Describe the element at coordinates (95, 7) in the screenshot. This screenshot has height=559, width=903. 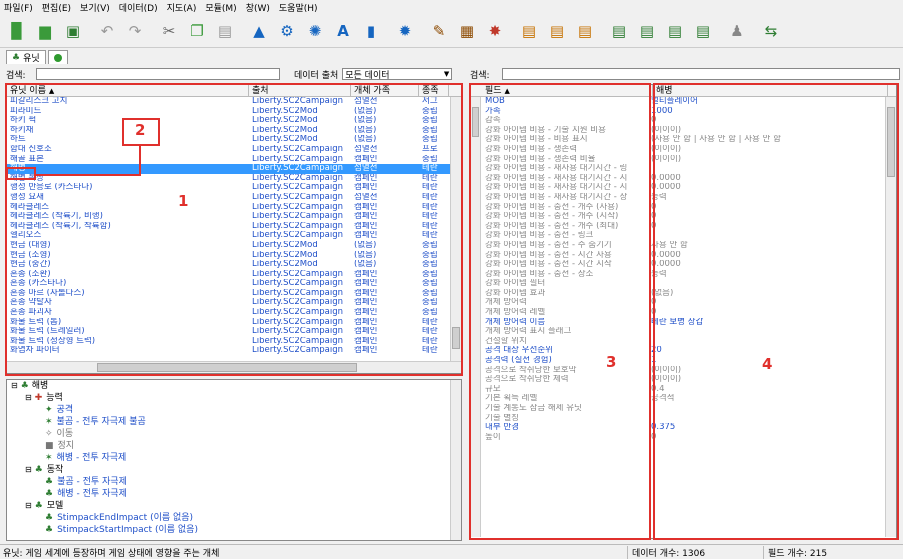
I see `menu-view: 보기(V)` at that location.